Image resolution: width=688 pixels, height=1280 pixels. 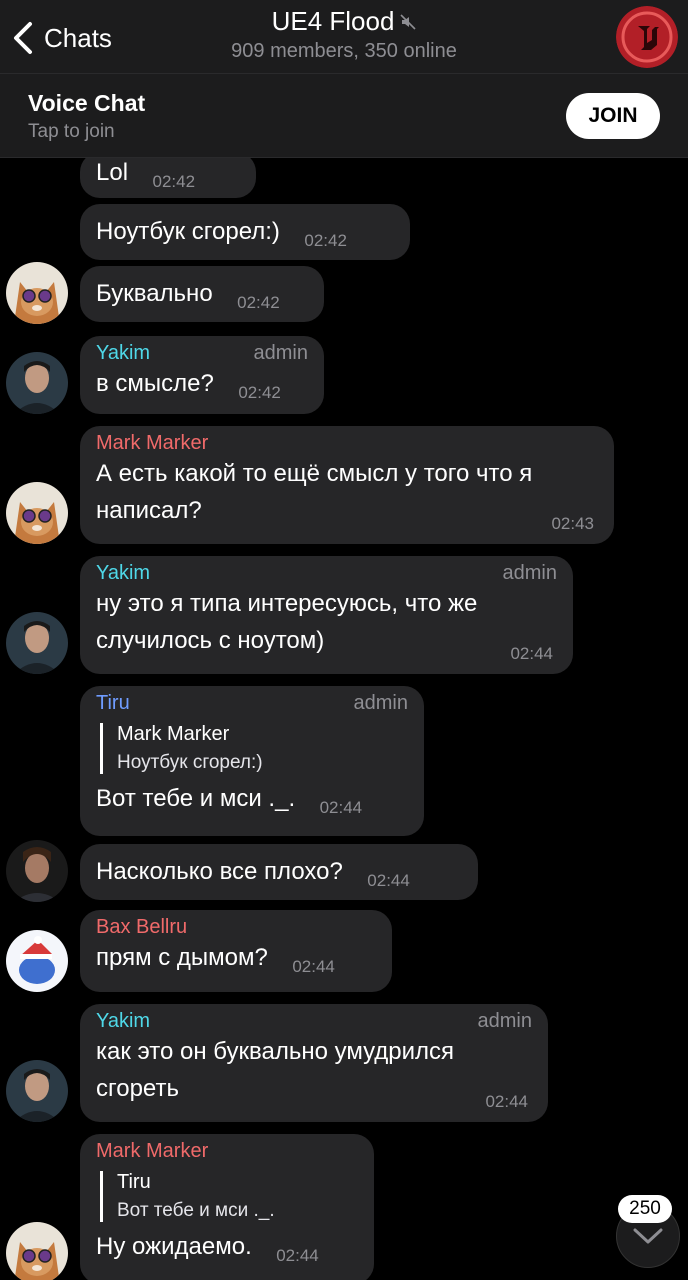 I want to click on message-bubble: Ноутбук сгорел:) 02:42, so click(x=245, y=232).